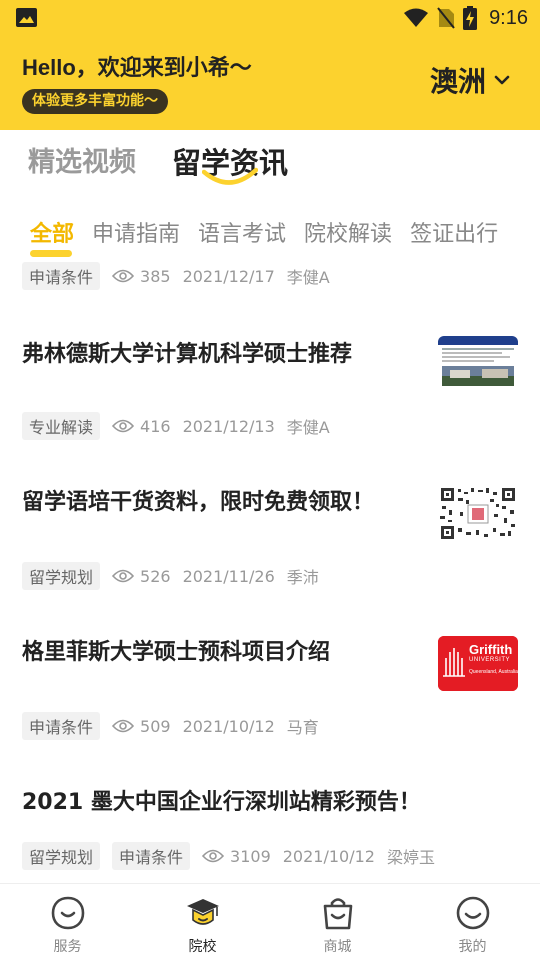  I want to click on view-count: 385, so click(141, 276).